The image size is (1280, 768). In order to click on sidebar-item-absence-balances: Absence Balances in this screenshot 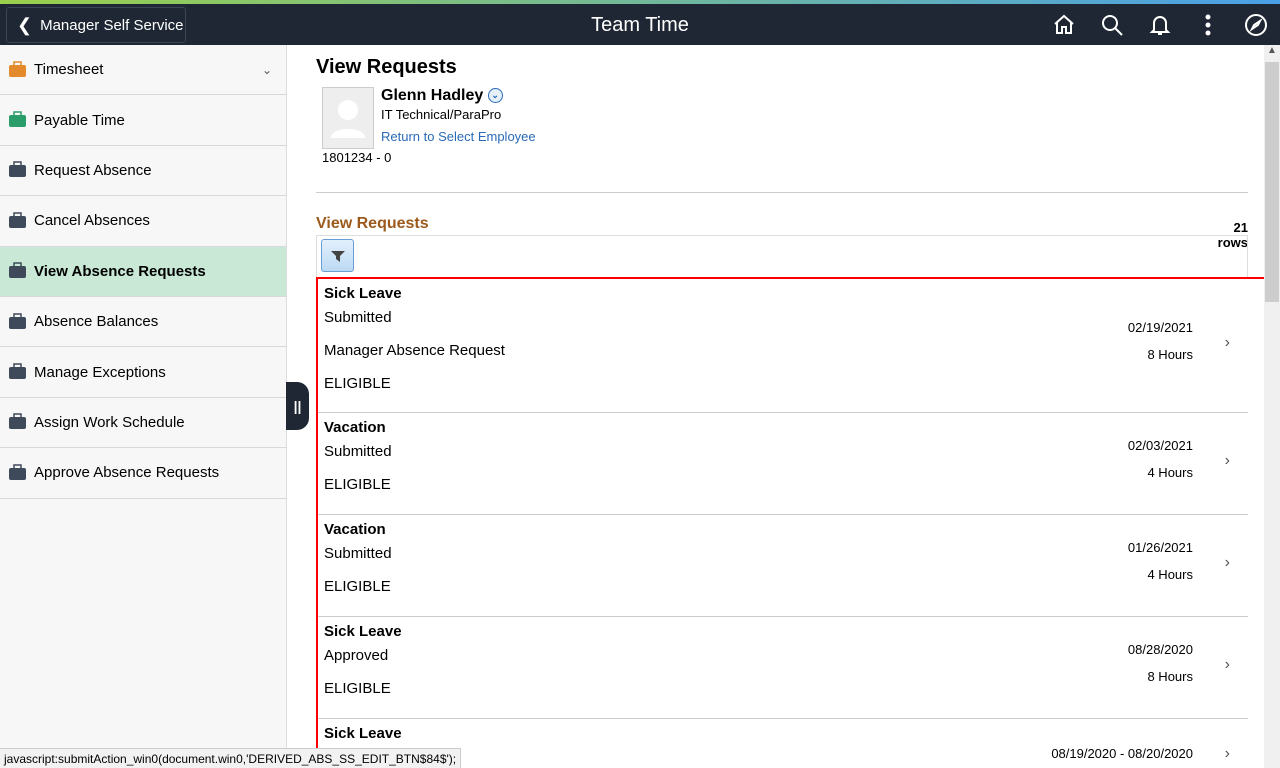, I will do `click(143, 322)`.